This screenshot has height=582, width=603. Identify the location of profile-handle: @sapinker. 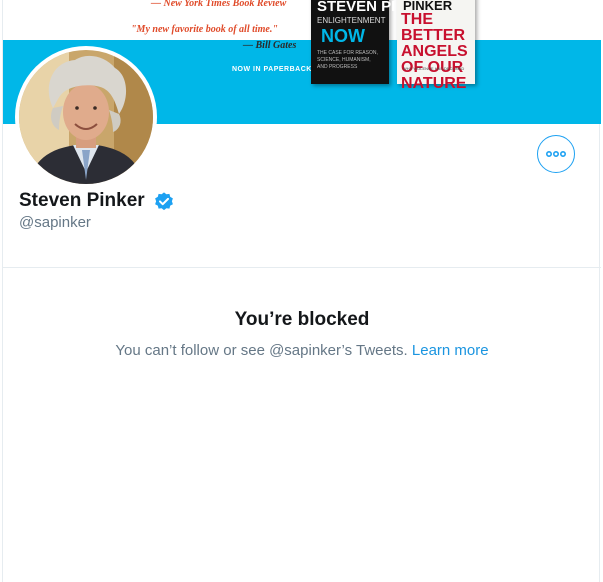
(55, 222).